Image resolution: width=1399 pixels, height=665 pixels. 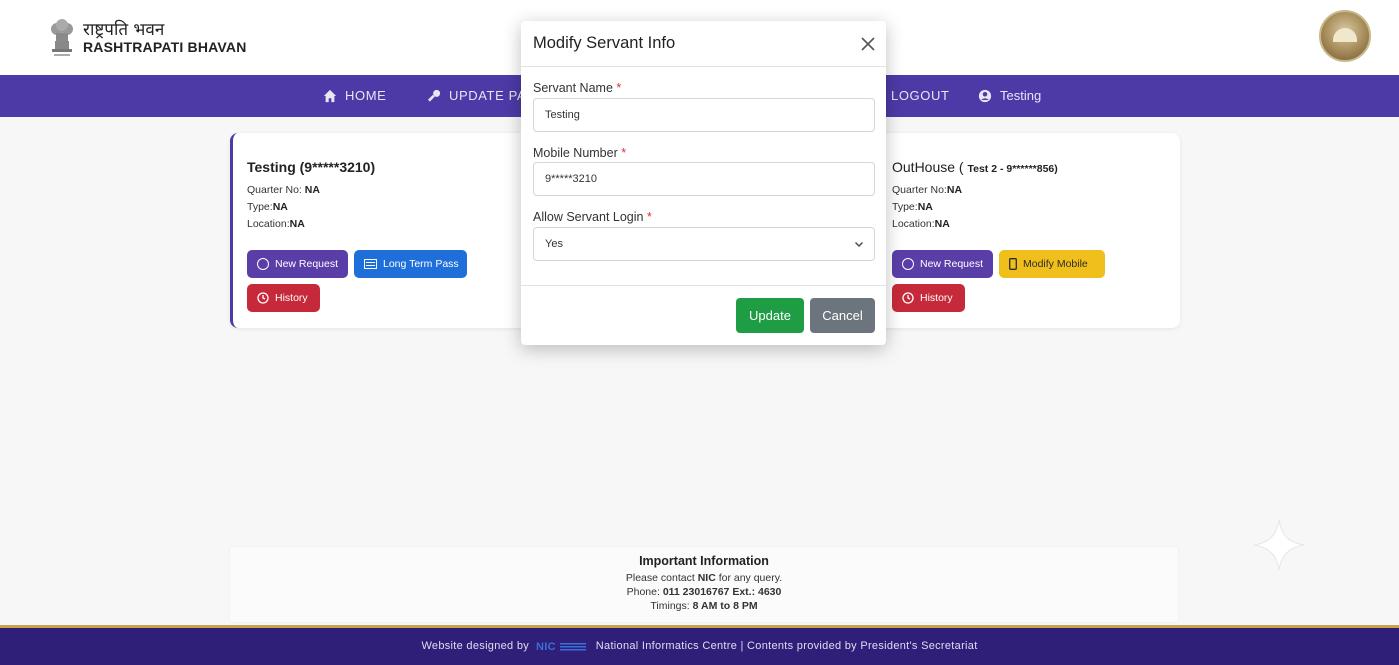 What do you see at coordinates (604, 43) in the screenshot?
I see `modal-title: Modify Servant Info` at bounding box center [604, 43].